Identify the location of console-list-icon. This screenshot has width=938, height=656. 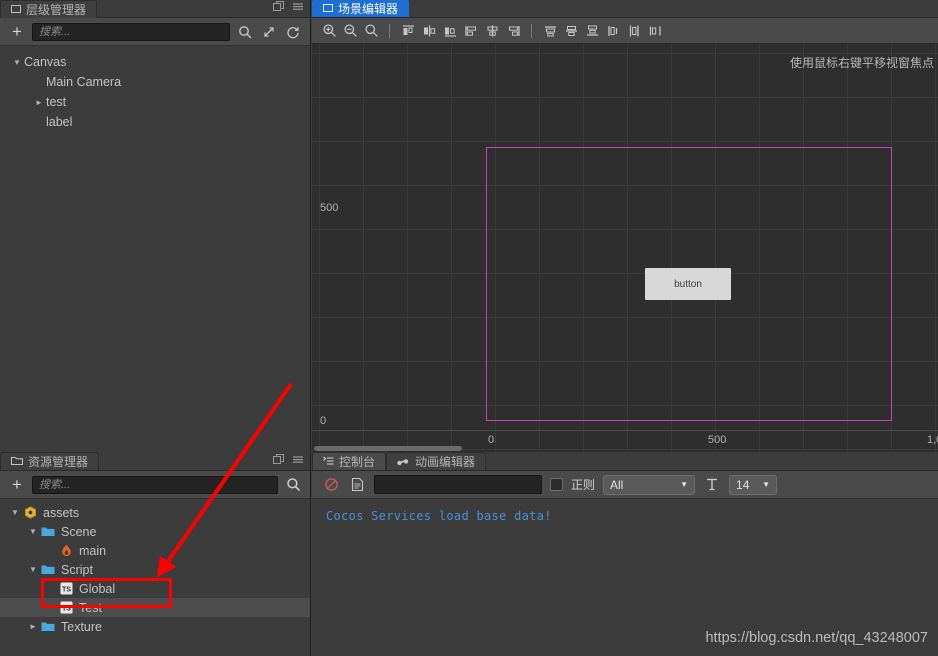
(328, 462).